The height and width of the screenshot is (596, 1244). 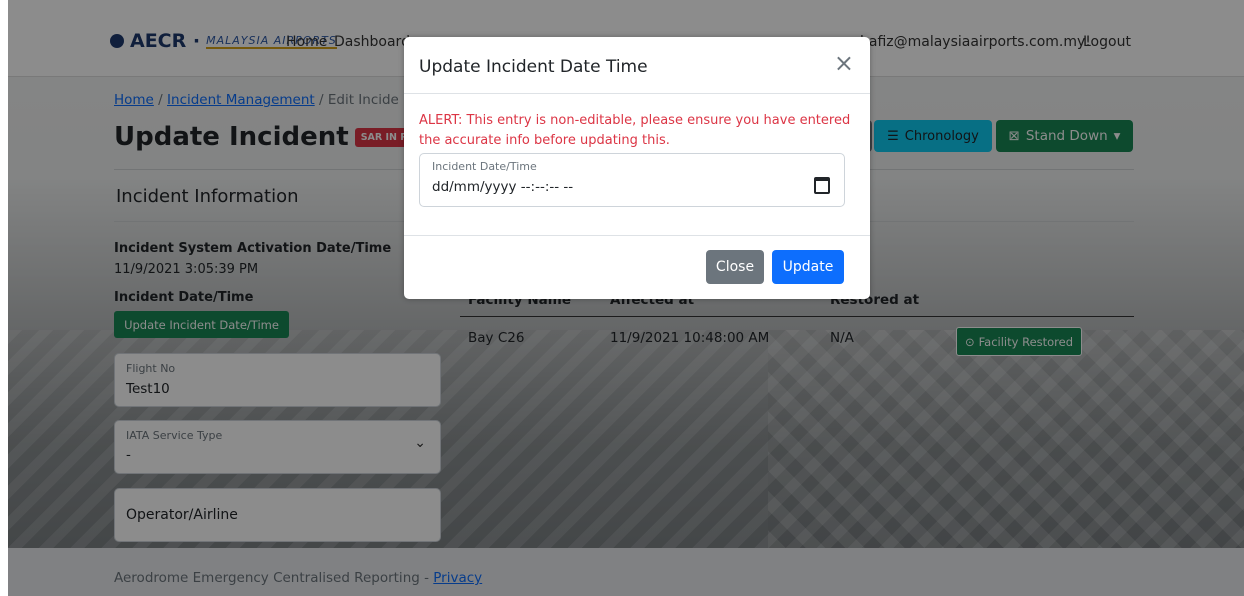 I want to click on modal-header-divider, so click(x=637, y=93).